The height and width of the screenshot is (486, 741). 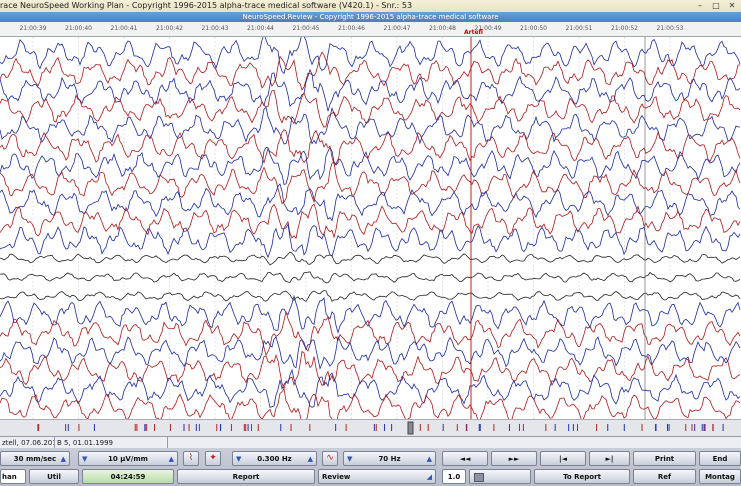 I want to click on high-filter-up-icon: ▲, so click(x=429, y=458).